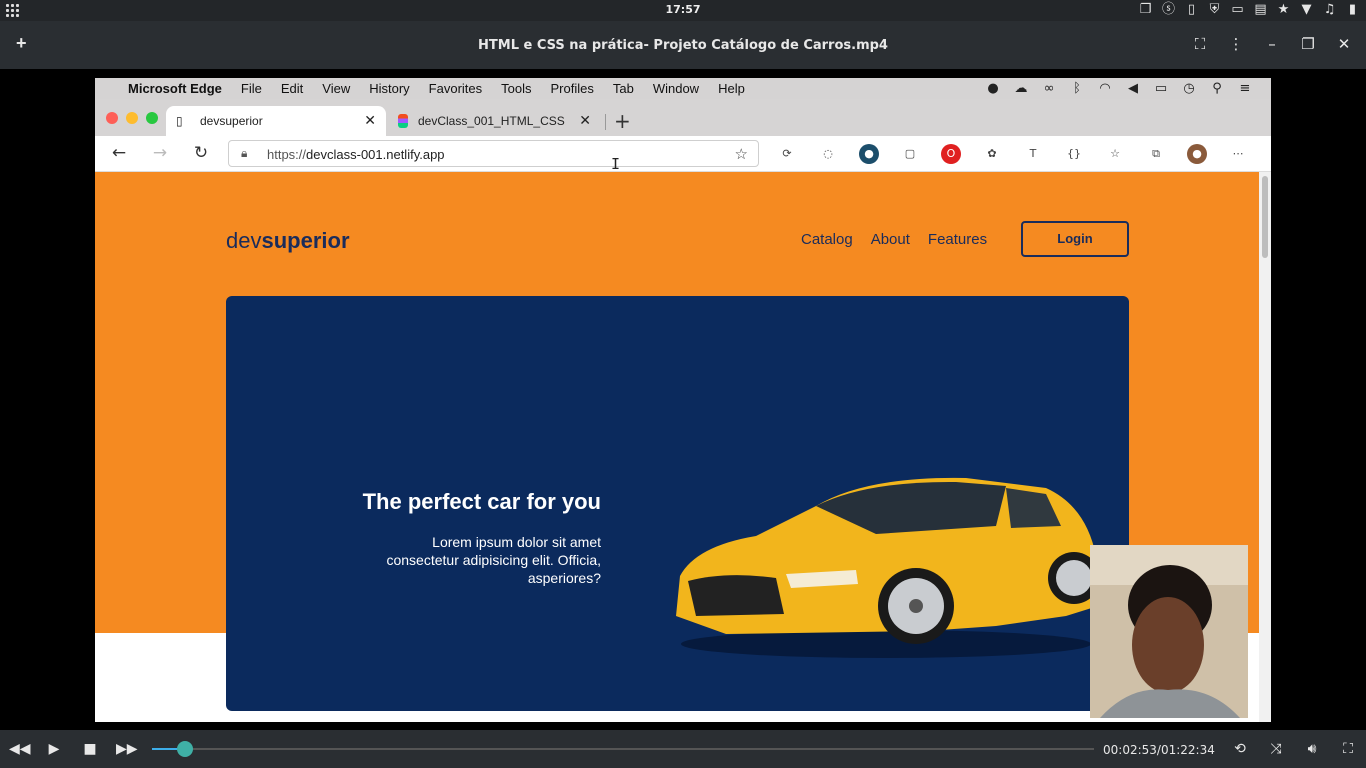 This screenshot has height=768, width=1366. What do you see at coordinates (336, 88) in the screenshot?
I see `menu-view: View` at bounding box center [336, 88].